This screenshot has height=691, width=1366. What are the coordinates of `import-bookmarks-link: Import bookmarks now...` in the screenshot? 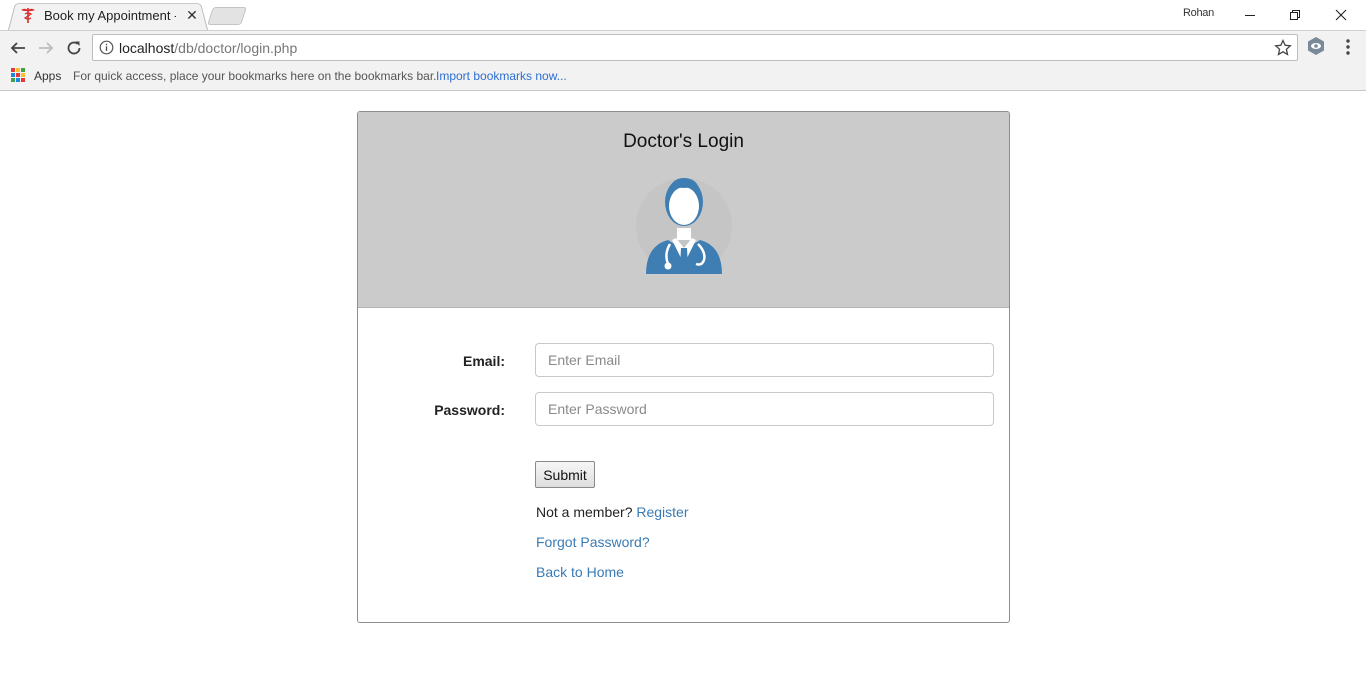 It's located at (501, 76).